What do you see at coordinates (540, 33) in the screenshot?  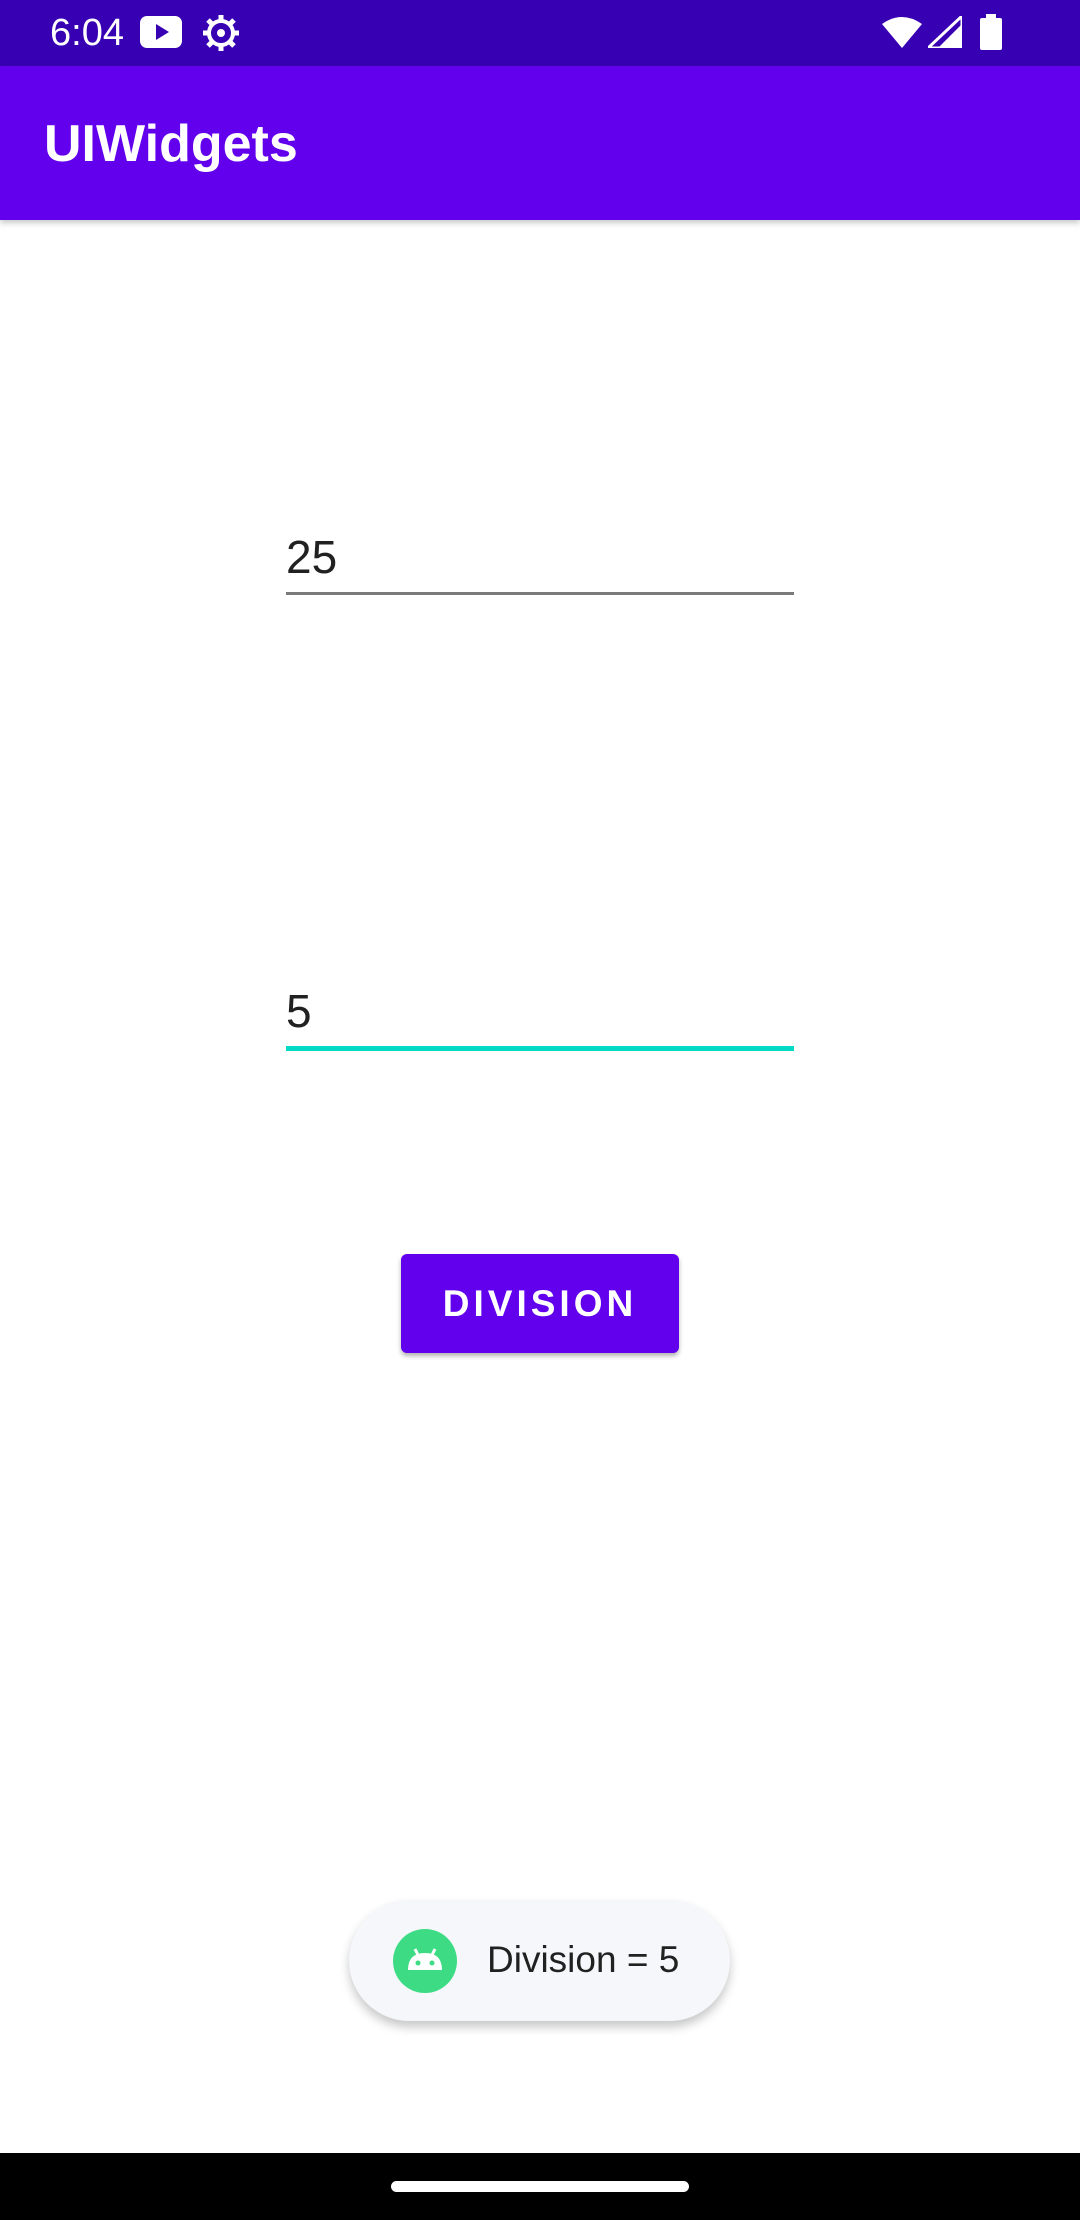 I see `status-bar: 6:04` at bounding box center [540, 33].